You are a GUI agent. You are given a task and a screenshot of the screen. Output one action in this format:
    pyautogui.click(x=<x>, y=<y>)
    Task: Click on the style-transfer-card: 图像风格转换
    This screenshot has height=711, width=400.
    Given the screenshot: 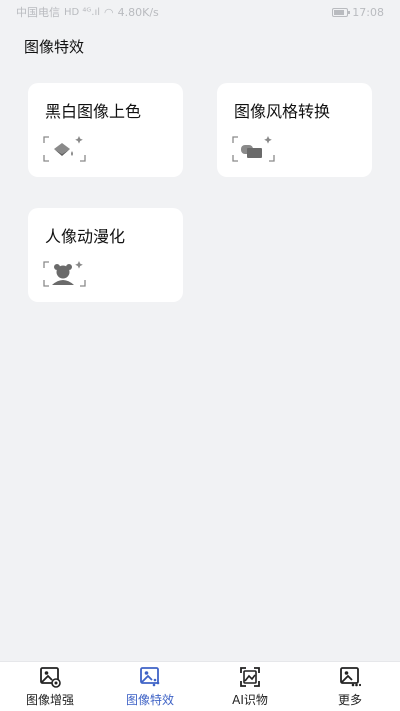 What is the action you would take?
    pyautogui.click(x=294, y=130)
    